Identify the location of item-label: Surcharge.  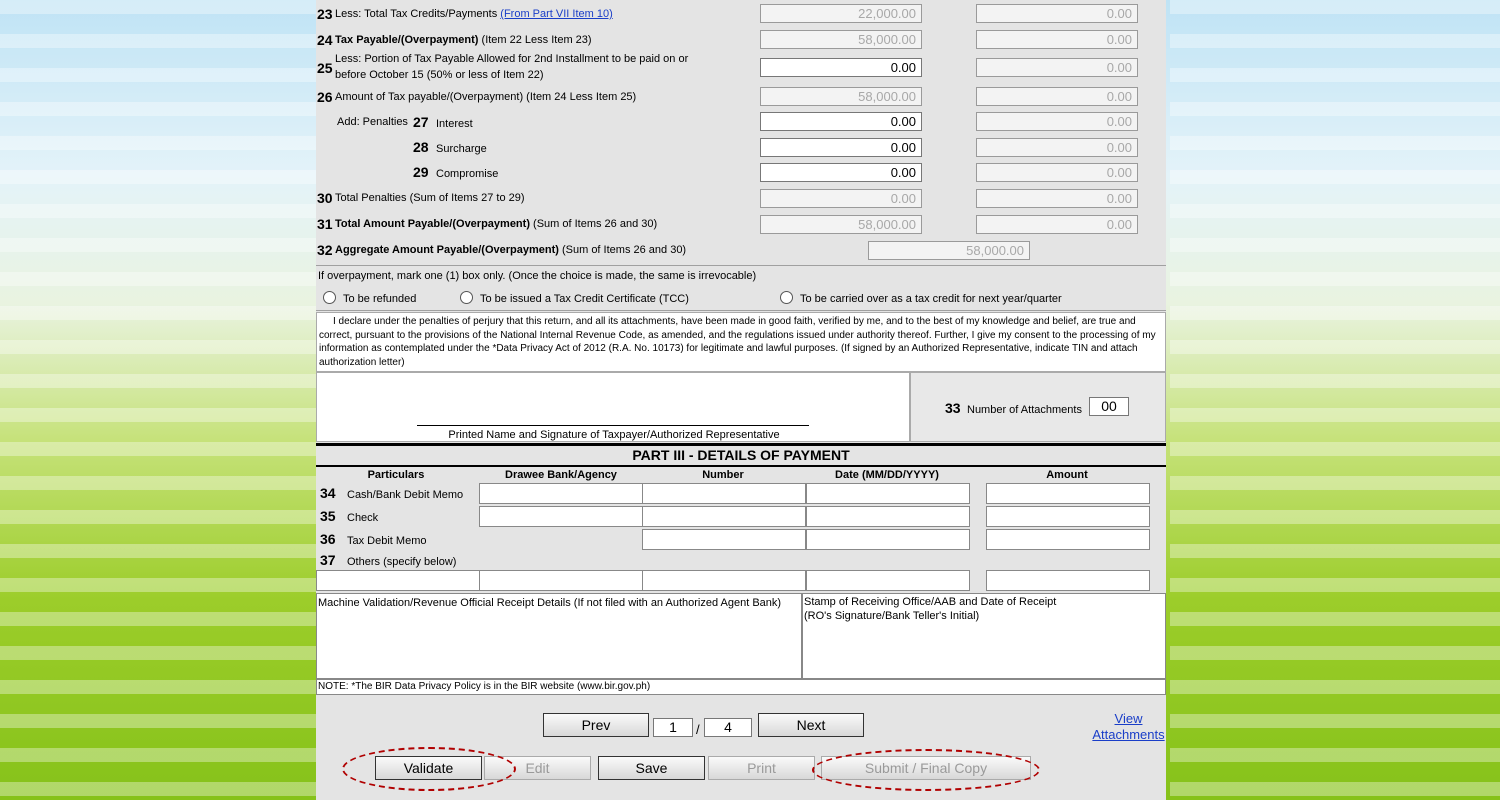
(461, 149).